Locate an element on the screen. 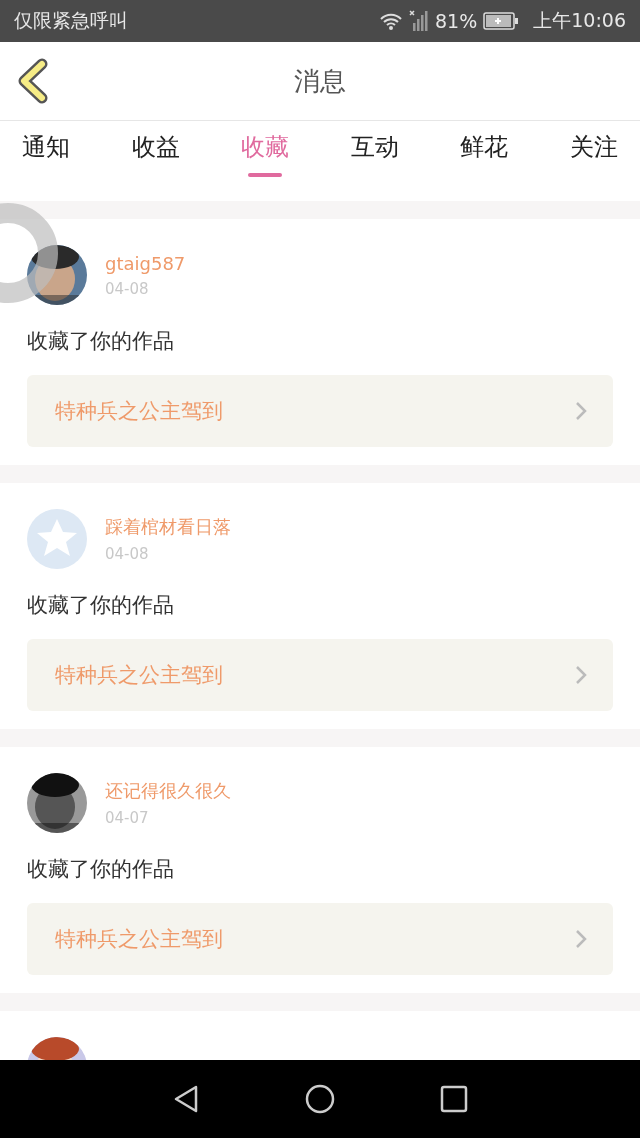  tab: 关注 is located at coordinates (593, 161).